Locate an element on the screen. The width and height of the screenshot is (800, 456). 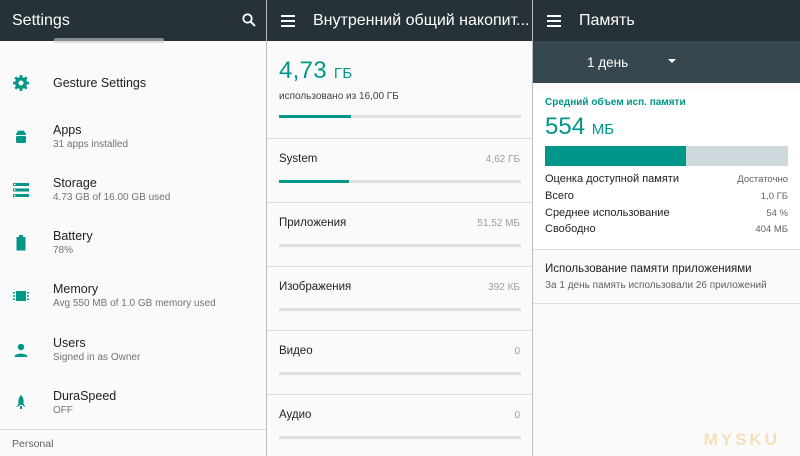
settings-item-battery: Battery 78% is located at coordinates (133, 243).